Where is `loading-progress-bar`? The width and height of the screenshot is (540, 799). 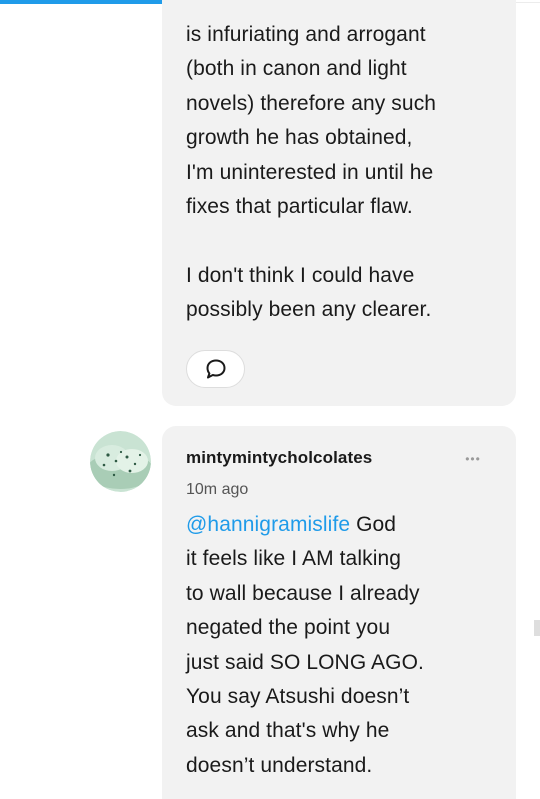 loading-progress-bar is located at coordinates (90, 2).